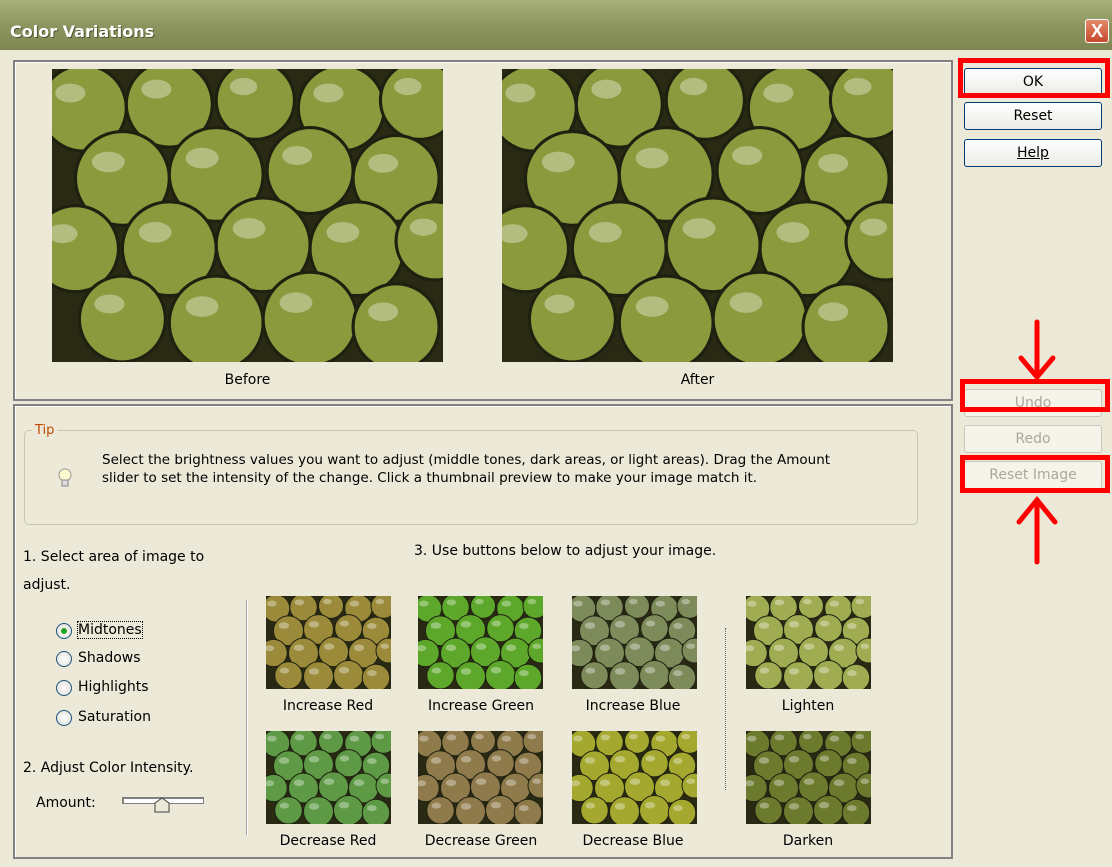  I want to click on decrease-blue-thumbnail, so click(634, 777).